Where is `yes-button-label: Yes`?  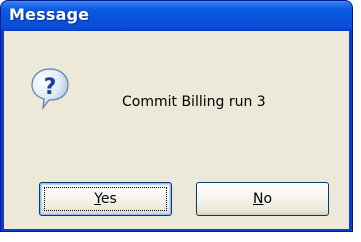 yes-button-label: Yes is located at coordinates (105, 199).